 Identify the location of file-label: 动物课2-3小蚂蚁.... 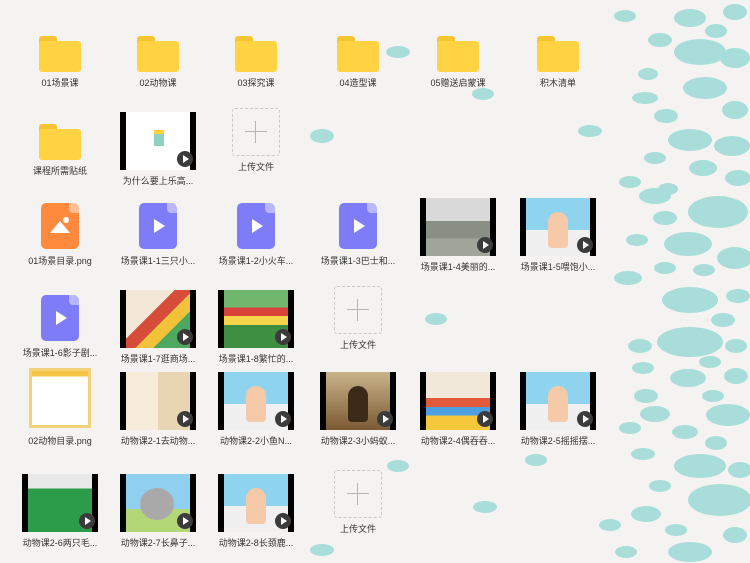
(358, 441).